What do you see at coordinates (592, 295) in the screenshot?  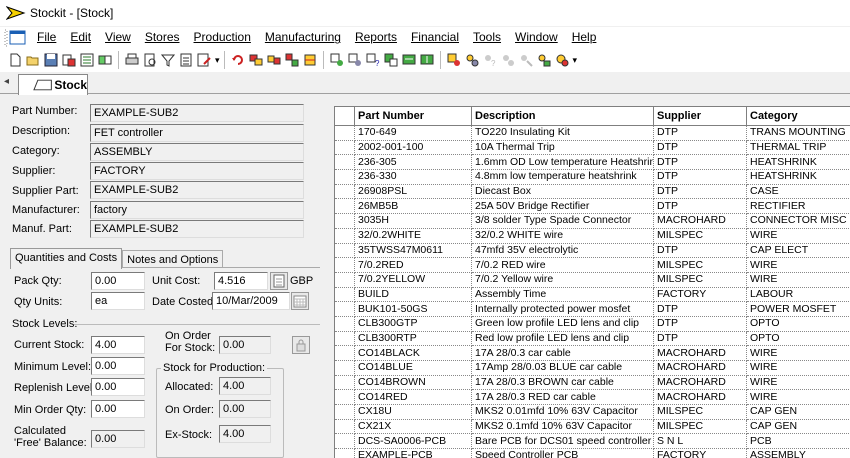 I see `table-row: BUILD Assembly Time FACTORY LABOUR` at bounding box center [592, 295].